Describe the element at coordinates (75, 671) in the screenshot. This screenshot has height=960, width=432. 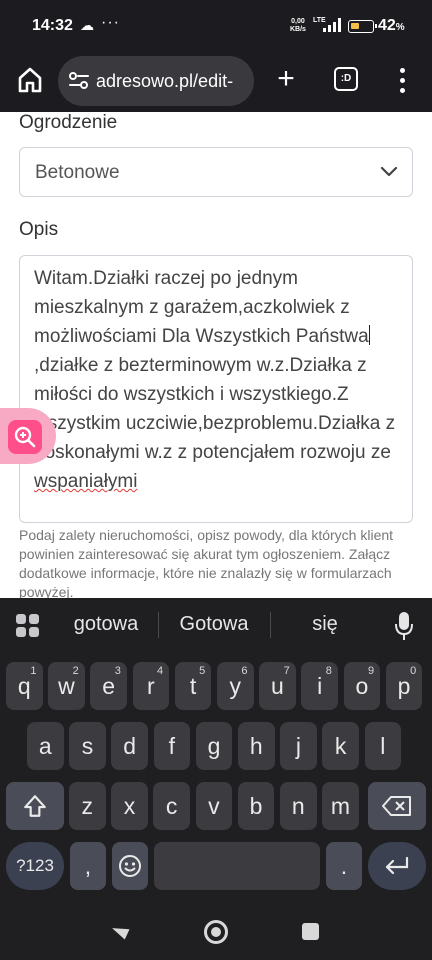
I see `key-hint: 2` at that location.